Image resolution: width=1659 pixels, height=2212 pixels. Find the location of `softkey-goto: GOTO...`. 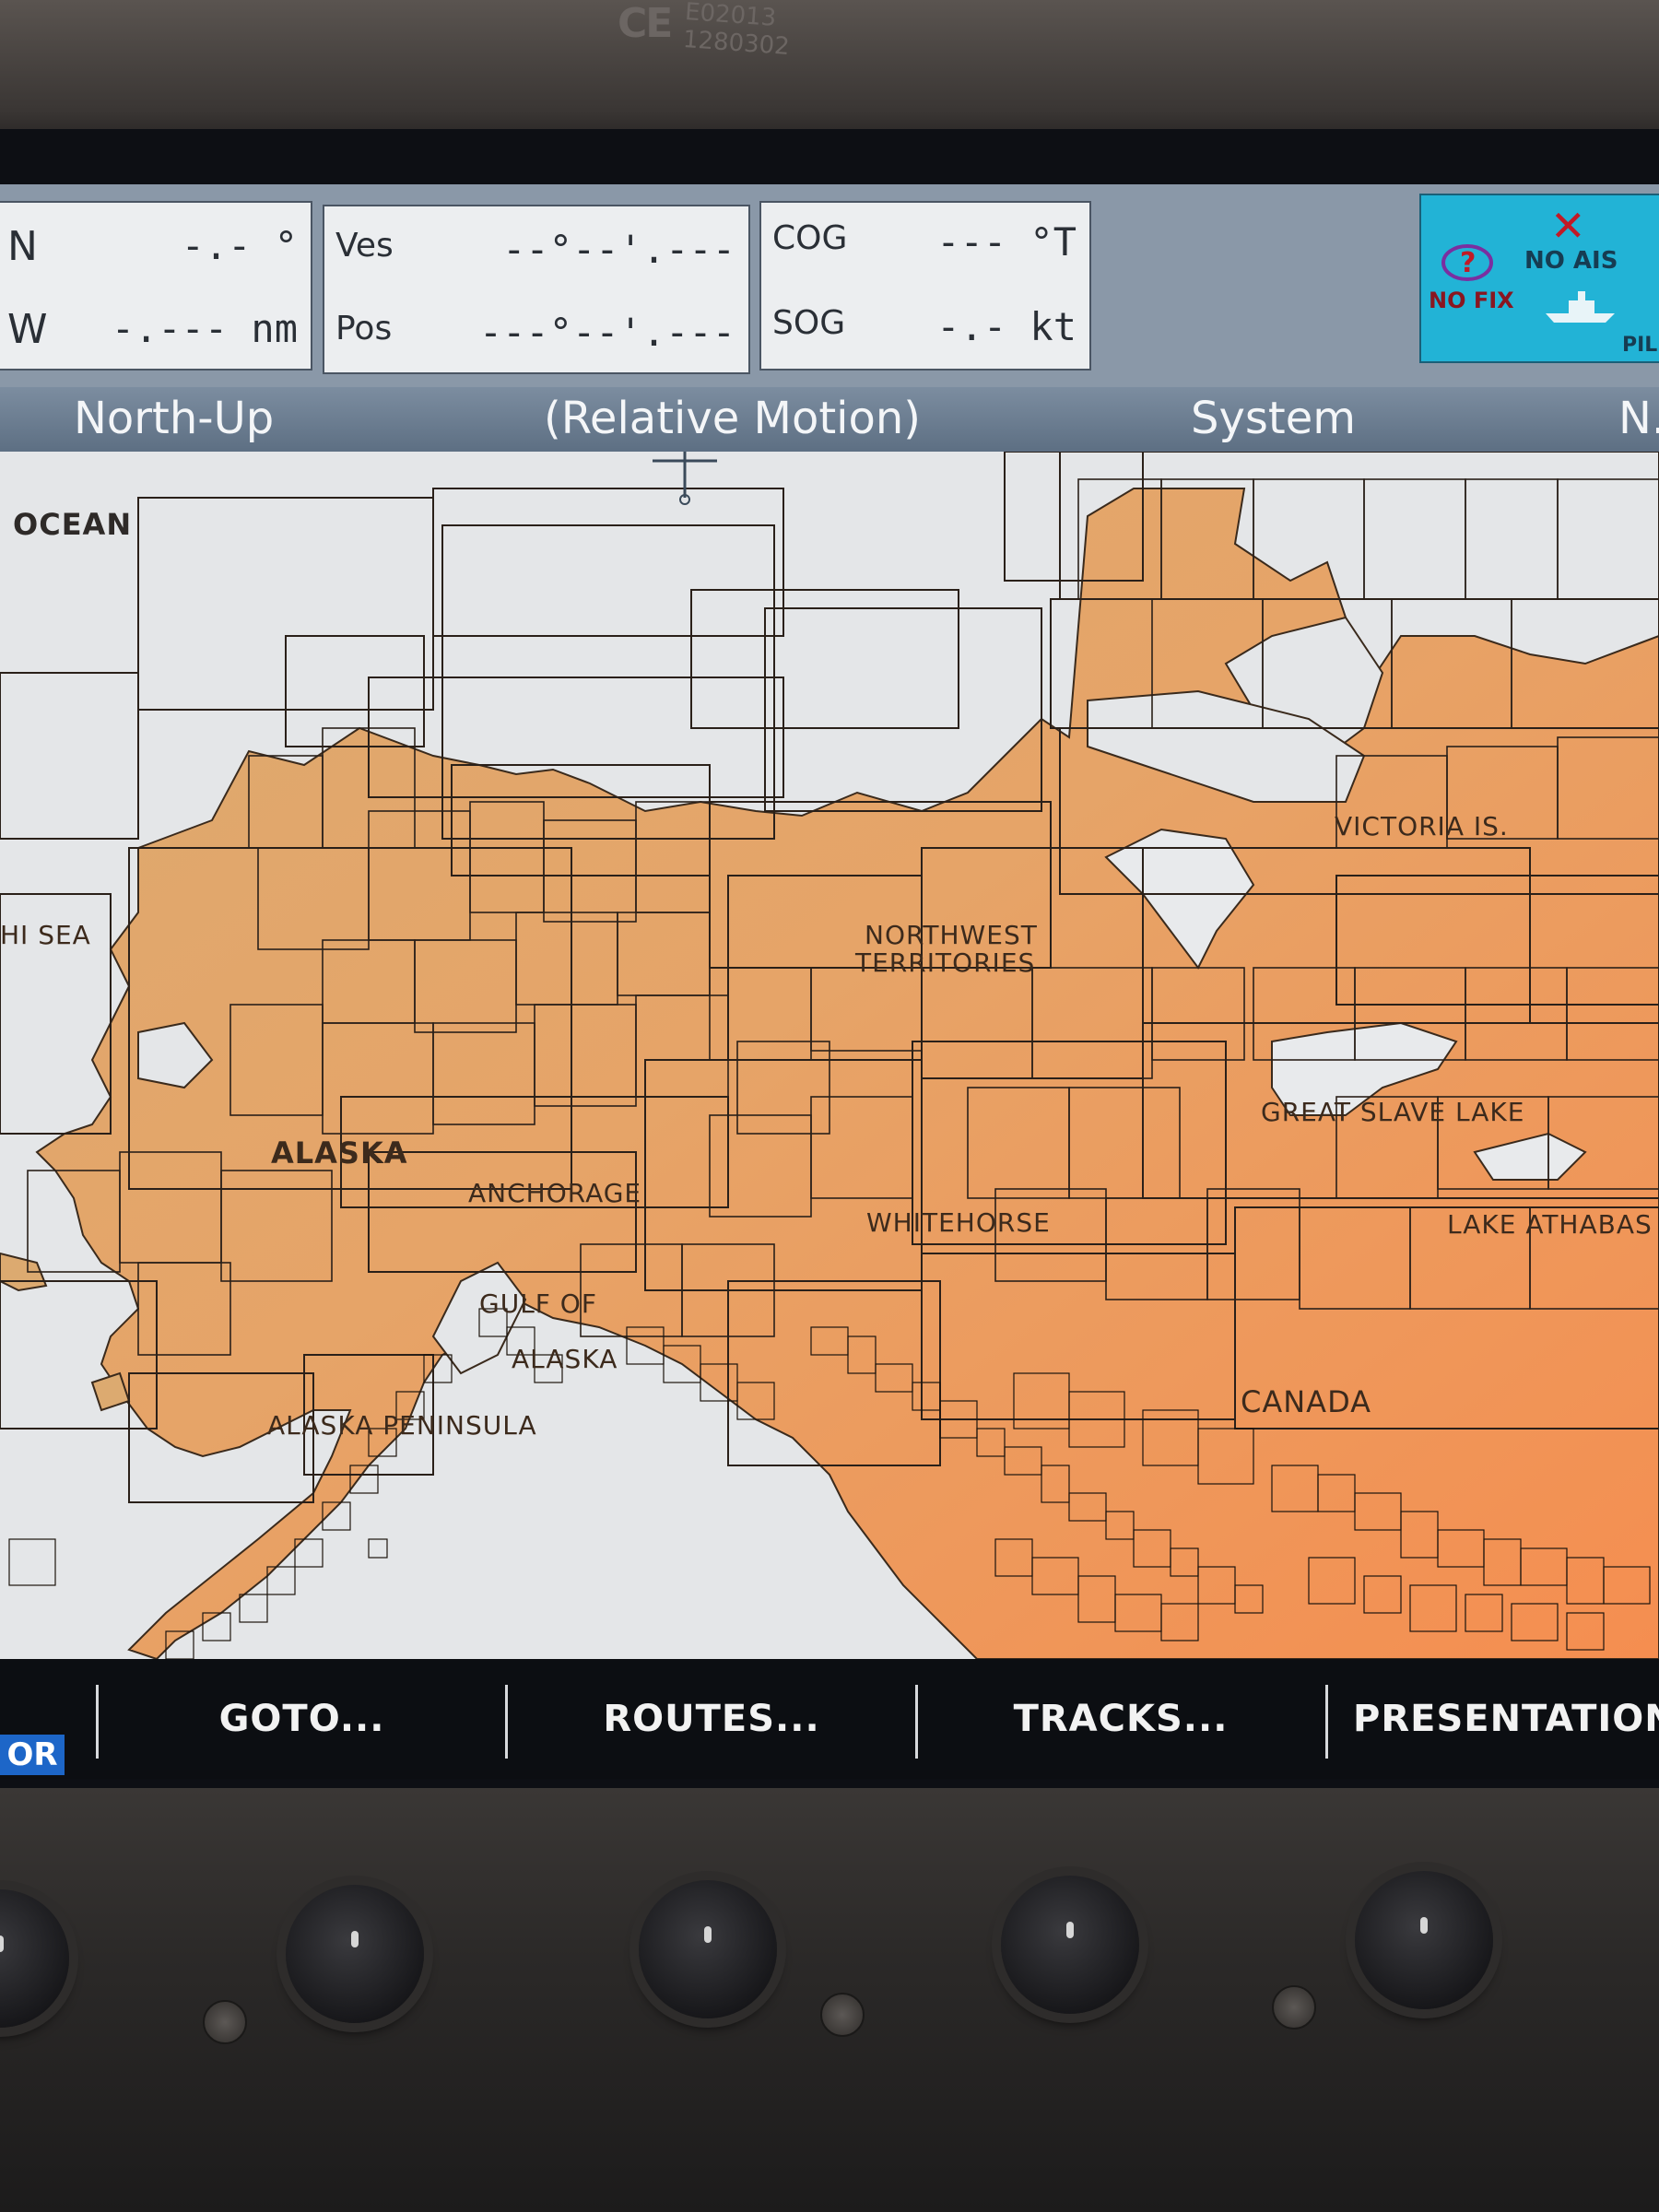

softkey-goto: GOTO... is located at coordinates (301, 1719).